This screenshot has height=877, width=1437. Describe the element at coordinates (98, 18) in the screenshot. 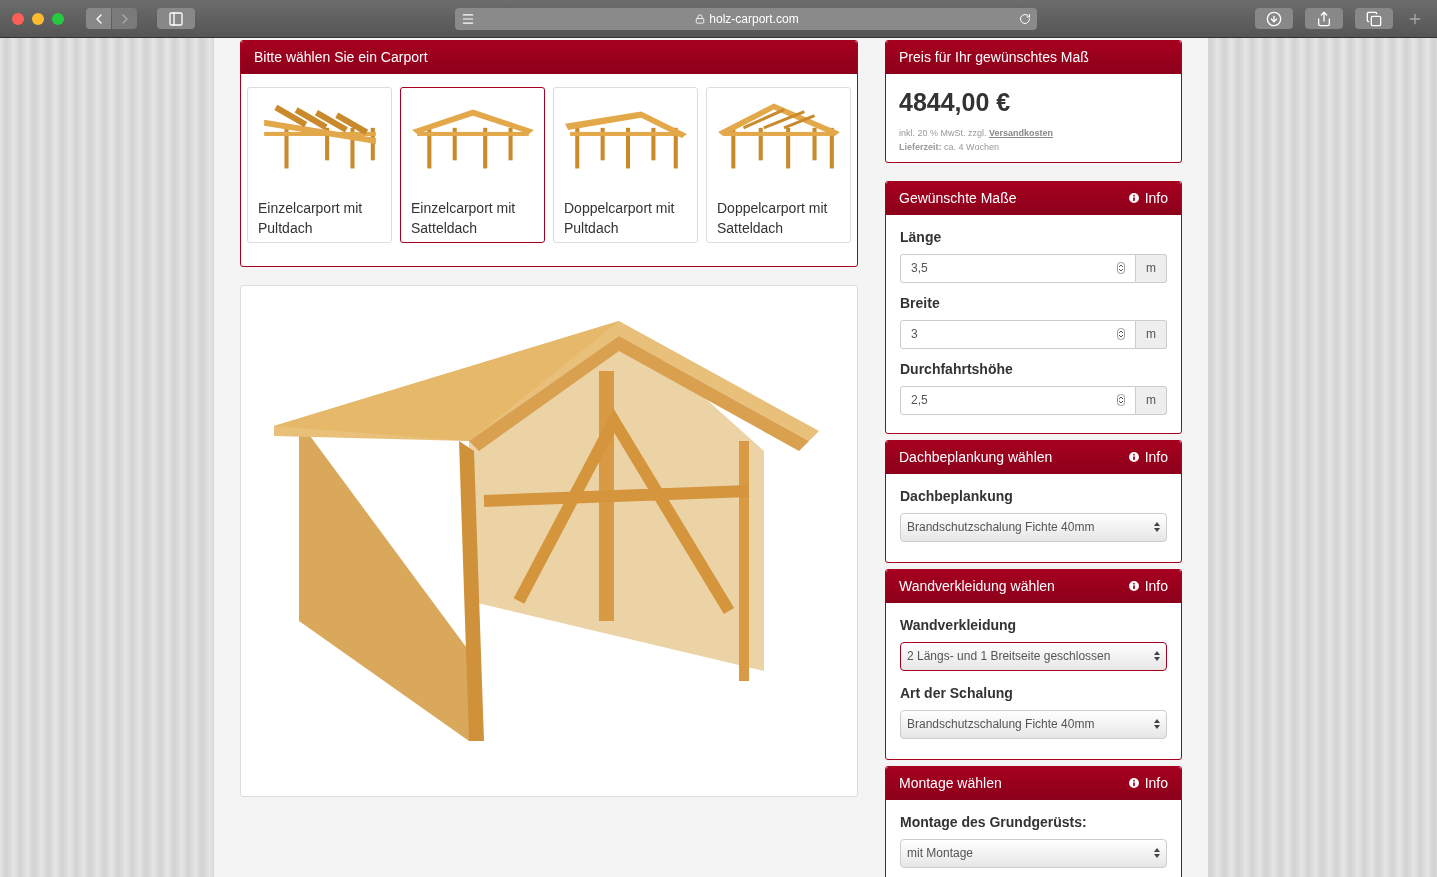

I see `back-button` at that location.